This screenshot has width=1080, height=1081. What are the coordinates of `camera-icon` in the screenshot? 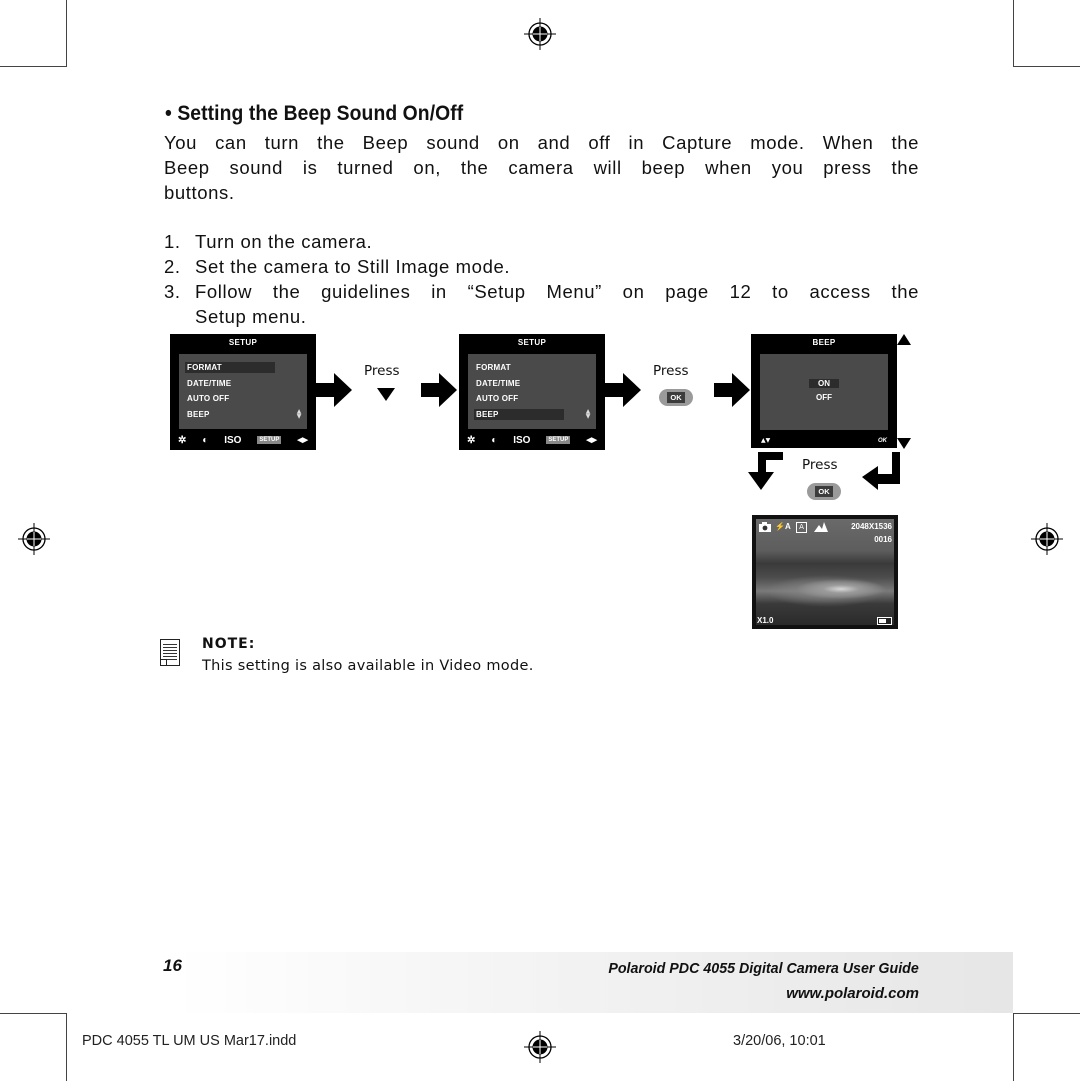 It's located at (765, 527).